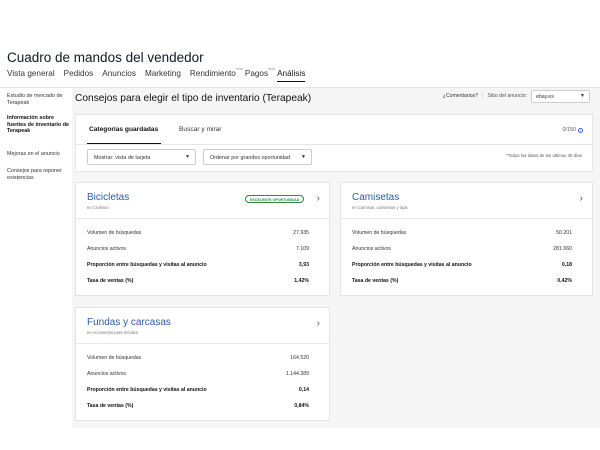  I want to click on sort-dropdown-value: Ordenar por grandes oportunidad, so click(250, 157).